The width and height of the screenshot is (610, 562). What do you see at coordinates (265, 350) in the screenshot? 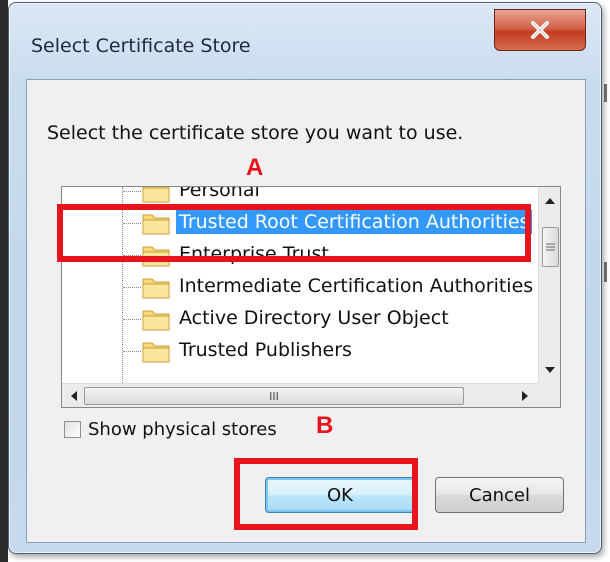
I see `tree-item-label: Trusted Publishers` at bounding box center [265, 350].